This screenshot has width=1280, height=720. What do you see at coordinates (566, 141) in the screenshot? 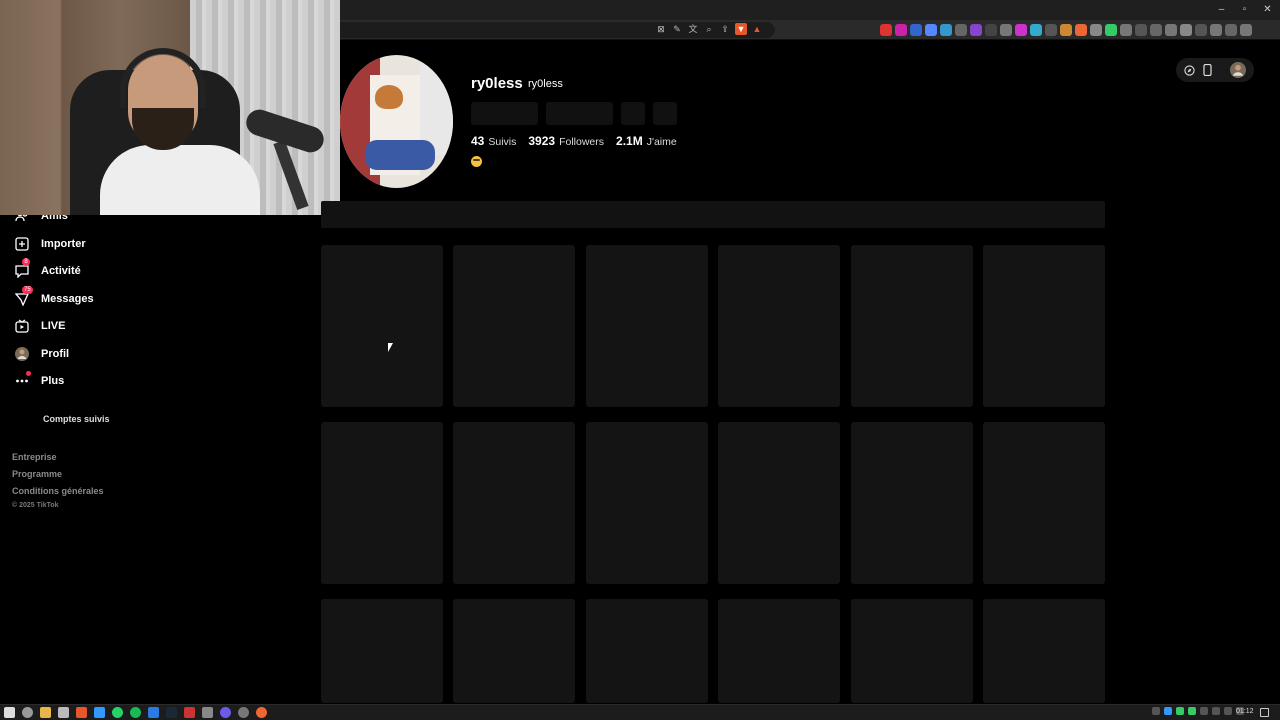
I see `followers-stat: 3923 Followers` at bounding box center [566, 141].